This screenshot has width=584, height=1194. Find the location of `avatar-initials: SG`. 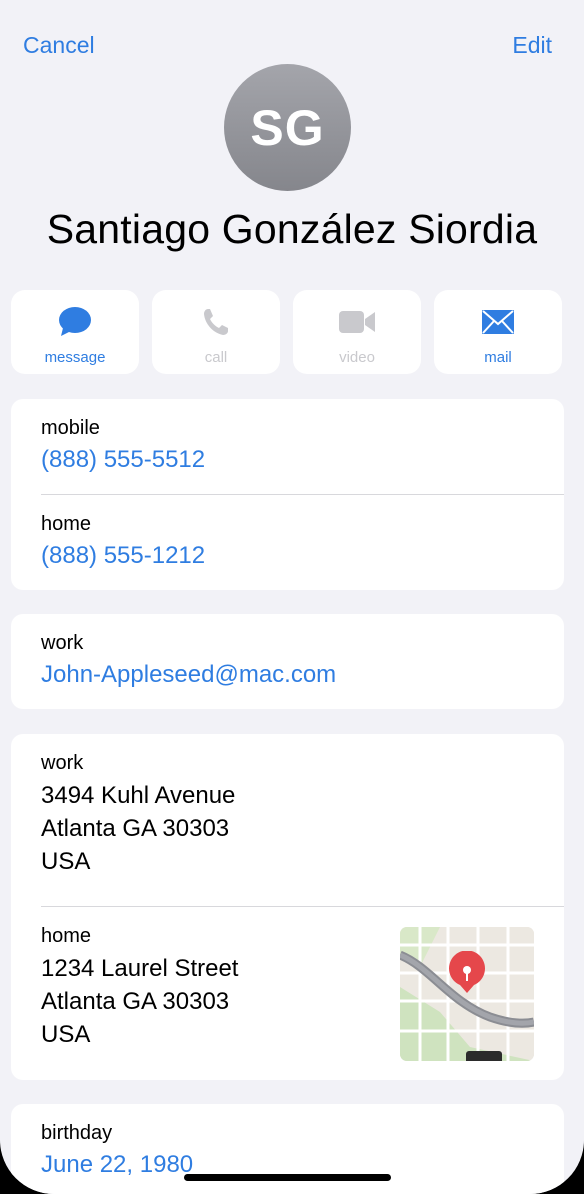

avatar-initials: SG is located at coordinates (287, 127).